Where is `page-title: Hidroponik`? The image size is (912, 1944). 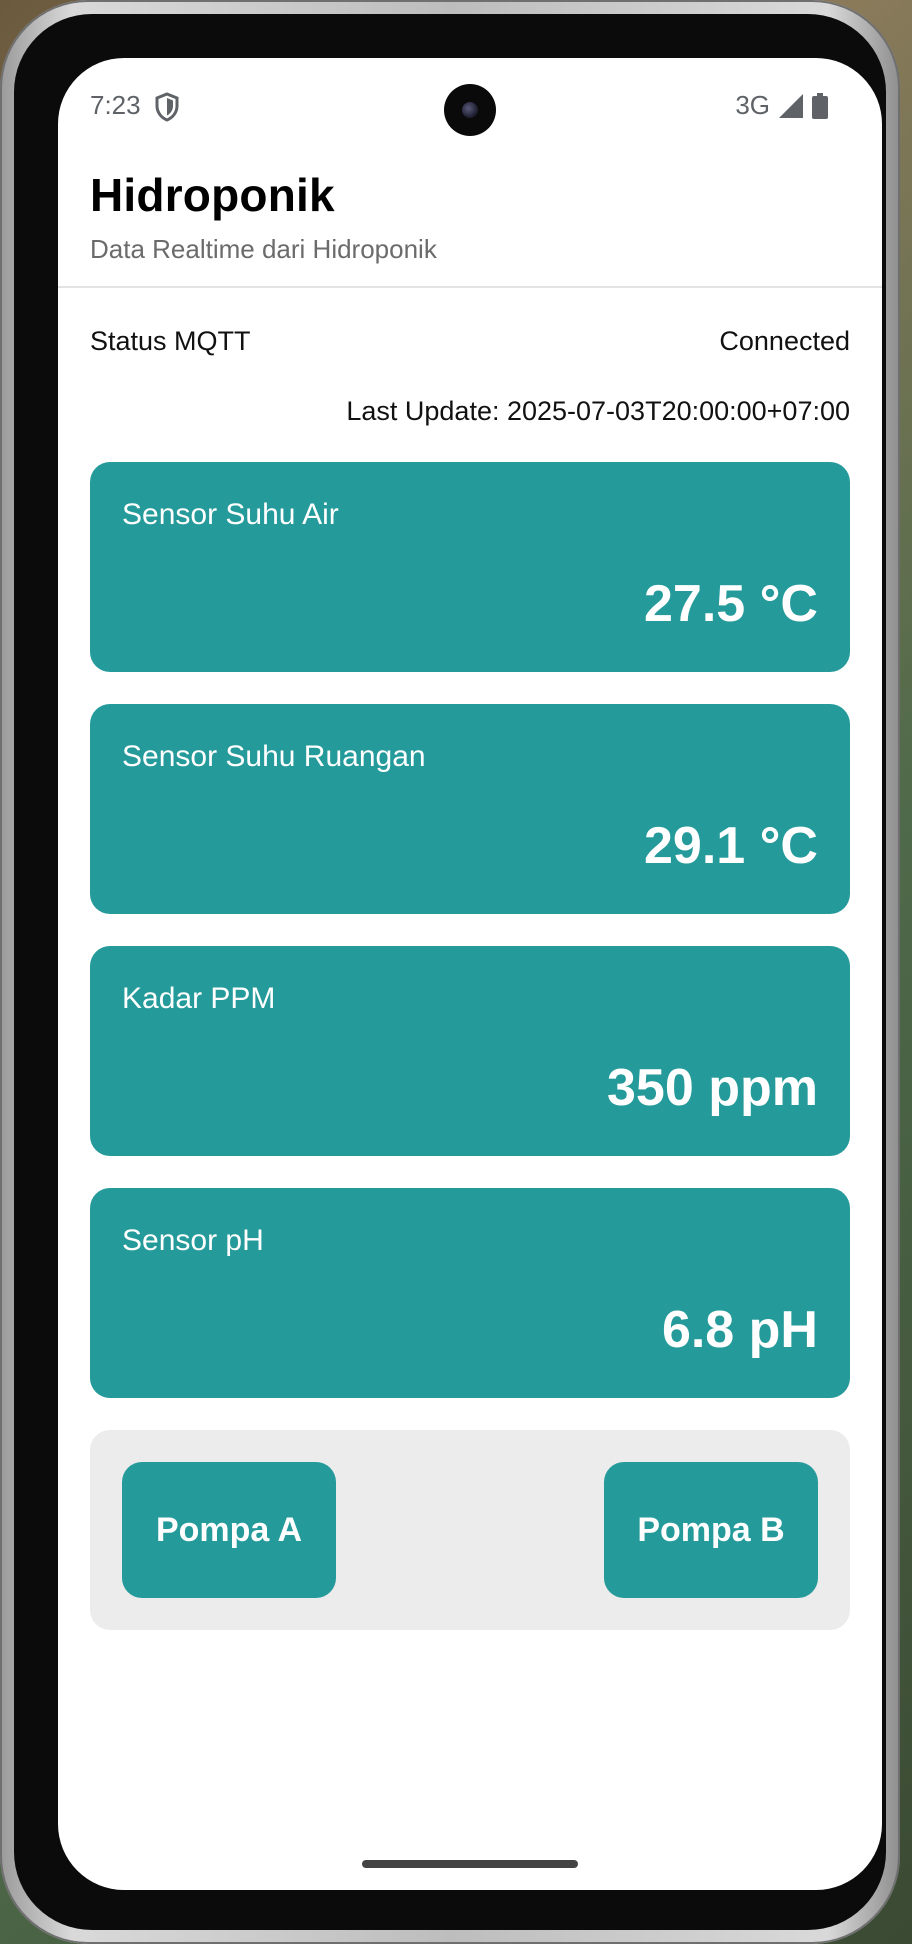
page-title: Hidroponik is located at coordinates (212, 195).